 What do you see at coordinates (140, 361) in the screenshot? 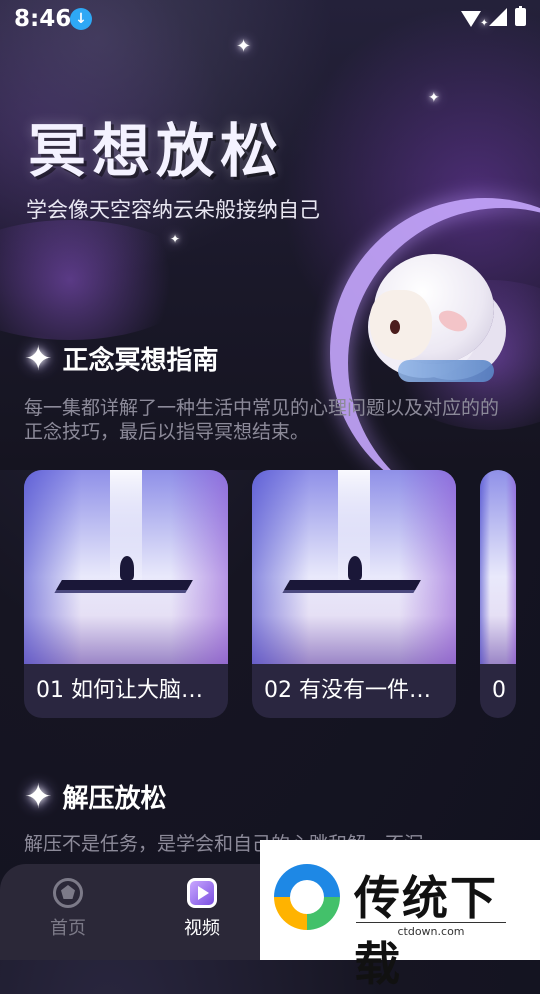
I see `section-title: 正念冥想指南` at bounding box center [140, 361].